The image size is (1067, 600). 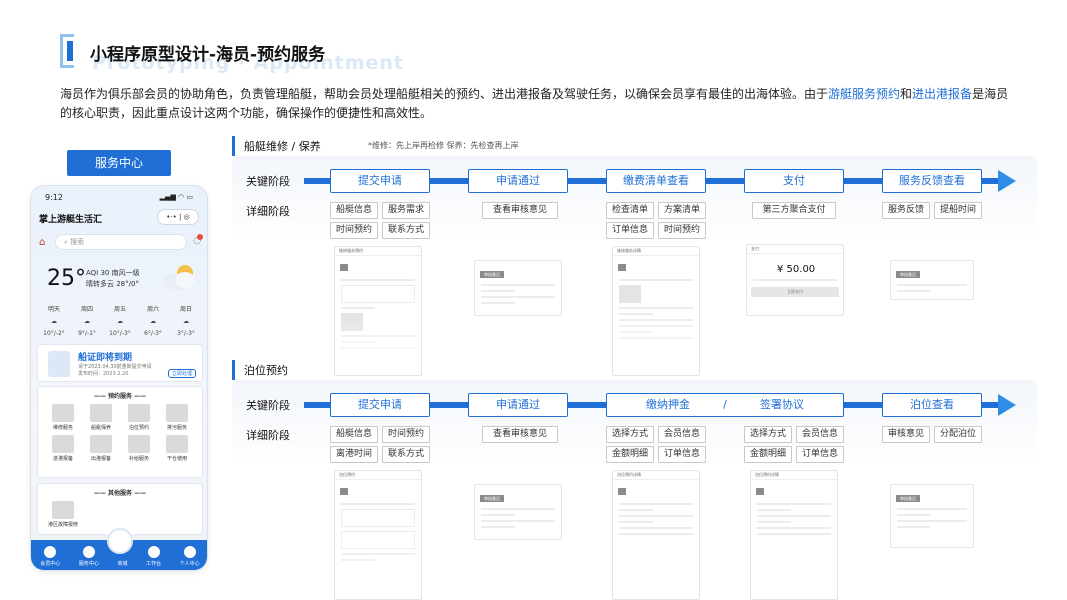 I want to click on shot-calendar, so click(x=378, y=518).